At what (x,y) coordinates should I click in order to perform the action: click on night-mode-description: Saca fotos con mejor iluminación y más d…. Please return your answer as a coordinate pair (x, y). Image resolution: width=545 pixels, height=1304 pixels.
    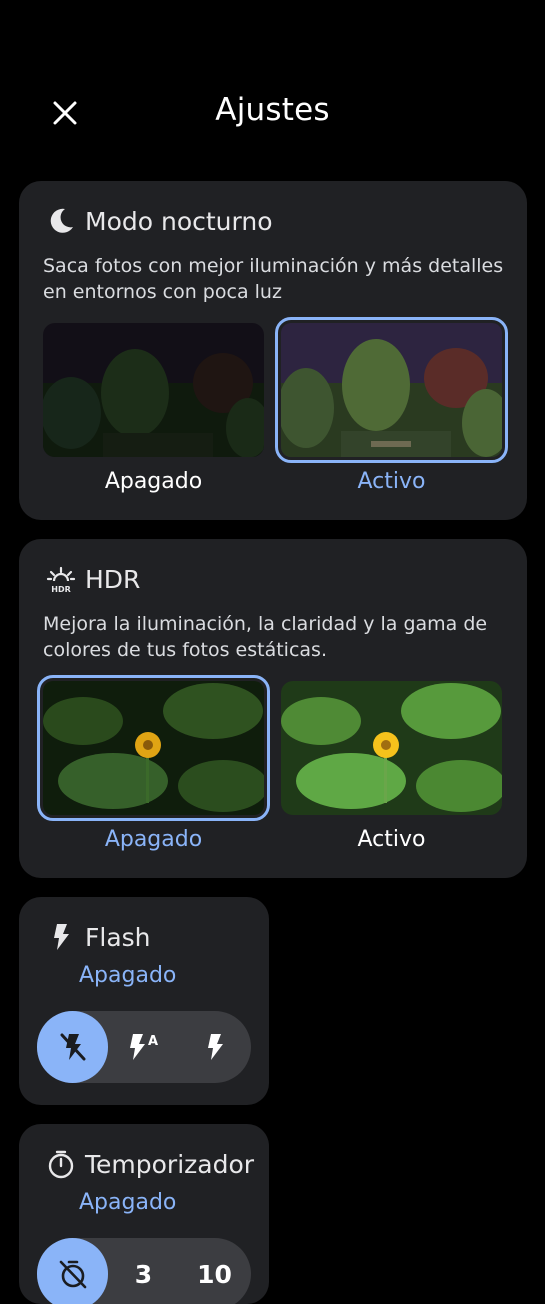
    Looking at the image, I should click on (273, 279).